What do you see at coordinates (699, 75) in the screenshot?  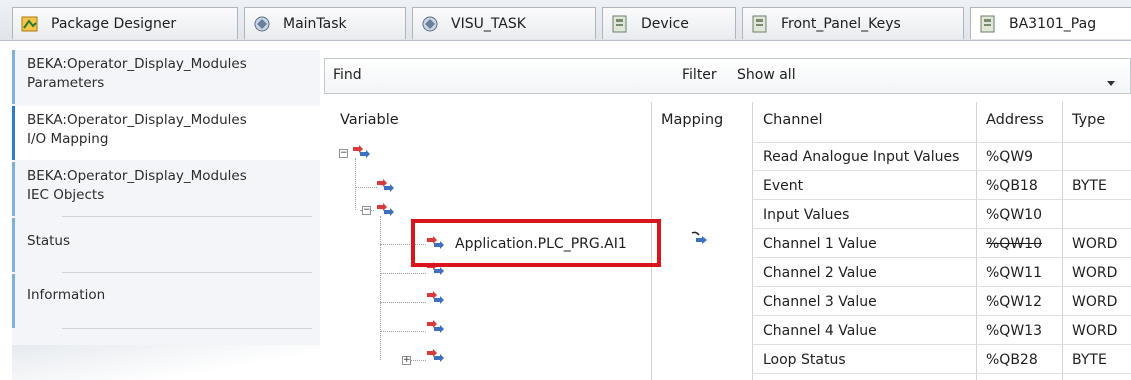 I see `filter-label: Filter` at bounding box center [699, 75].